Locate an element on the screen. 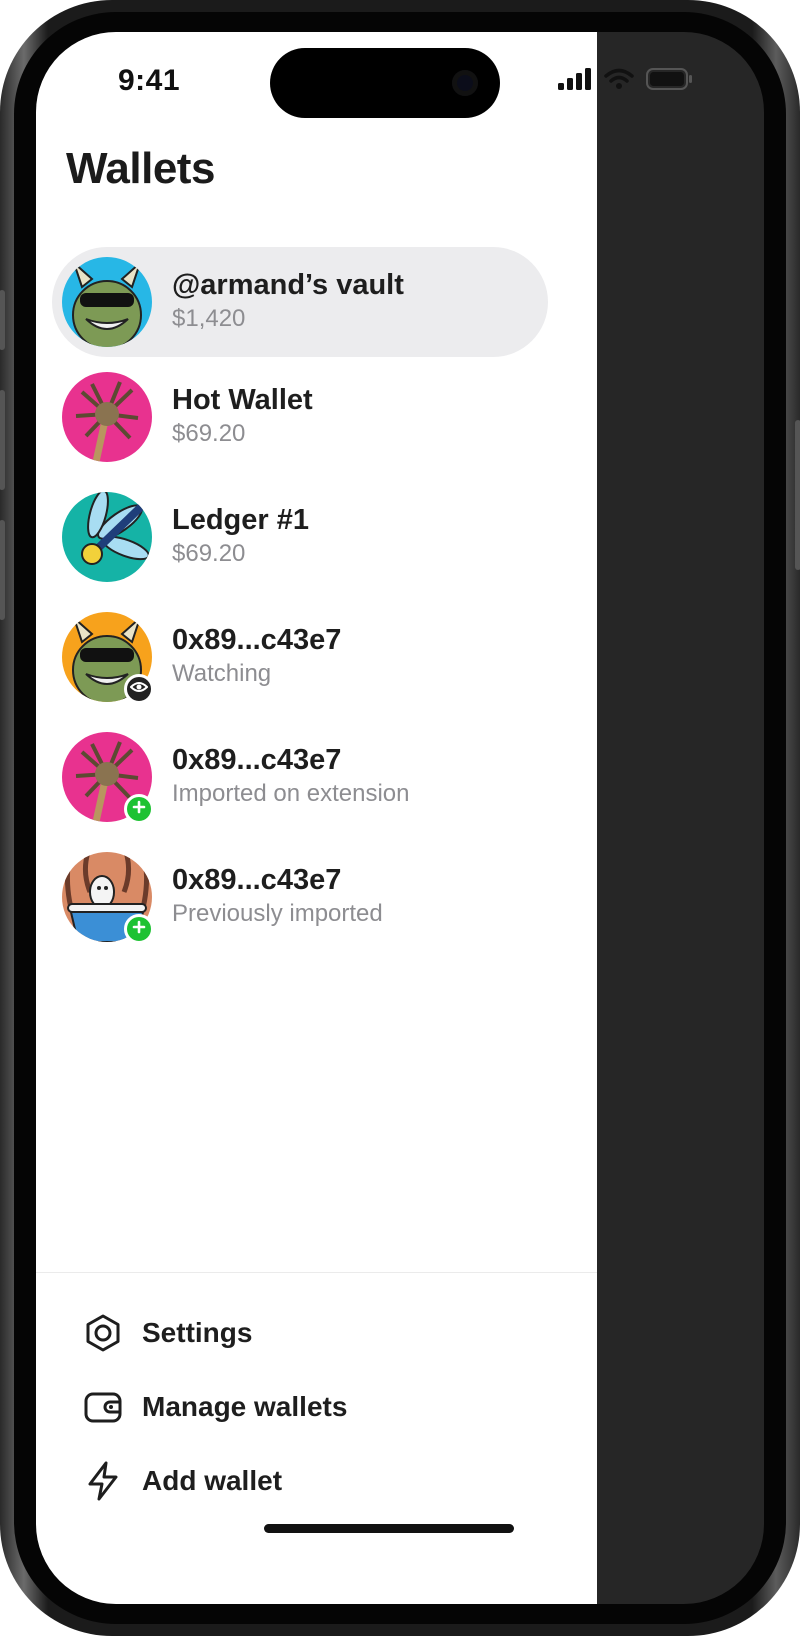 The width and height of the screenshot is (800, 1636). wallet-avatar-dragonfly is located at coordinates (107, 537).